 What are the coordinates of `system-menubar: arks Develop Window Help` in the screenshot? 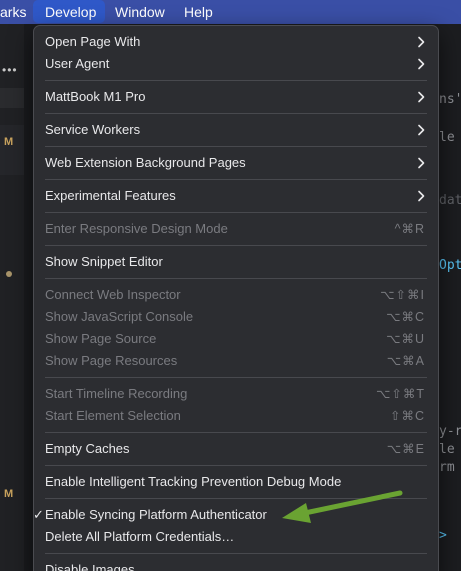 It's located at (230, 12).